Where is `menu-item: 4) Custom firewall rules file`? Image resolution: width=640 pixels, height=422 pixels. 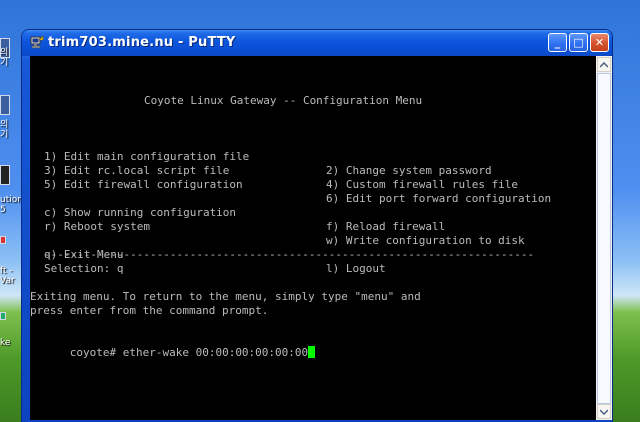
menu-item: 4) Custom firewall rules file is located at coordinates (422, 184).